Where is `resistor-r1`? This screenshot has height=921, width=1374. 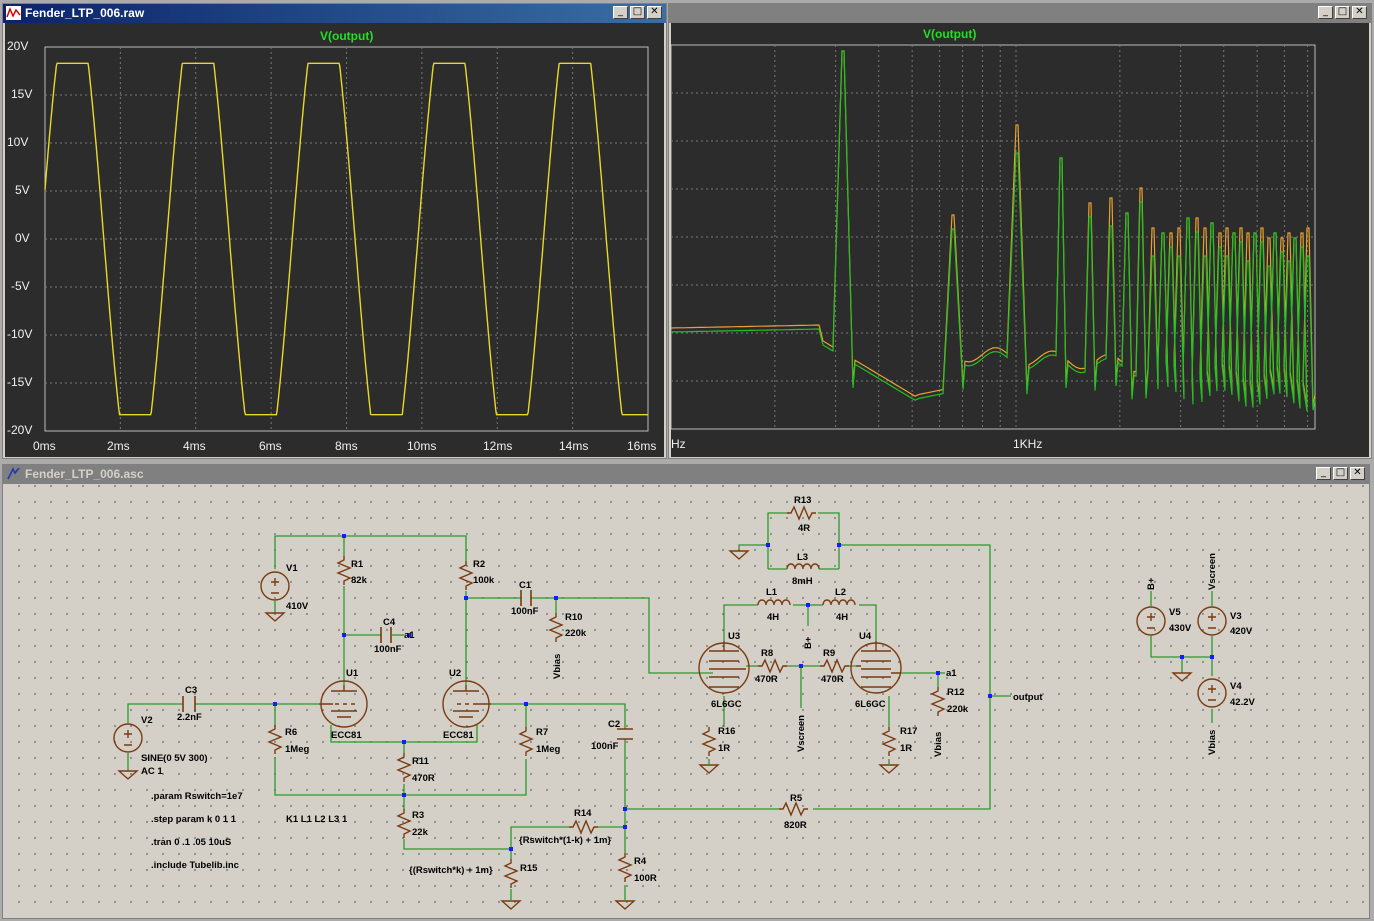 resistor-r1 is located at coordinates (344, 570).